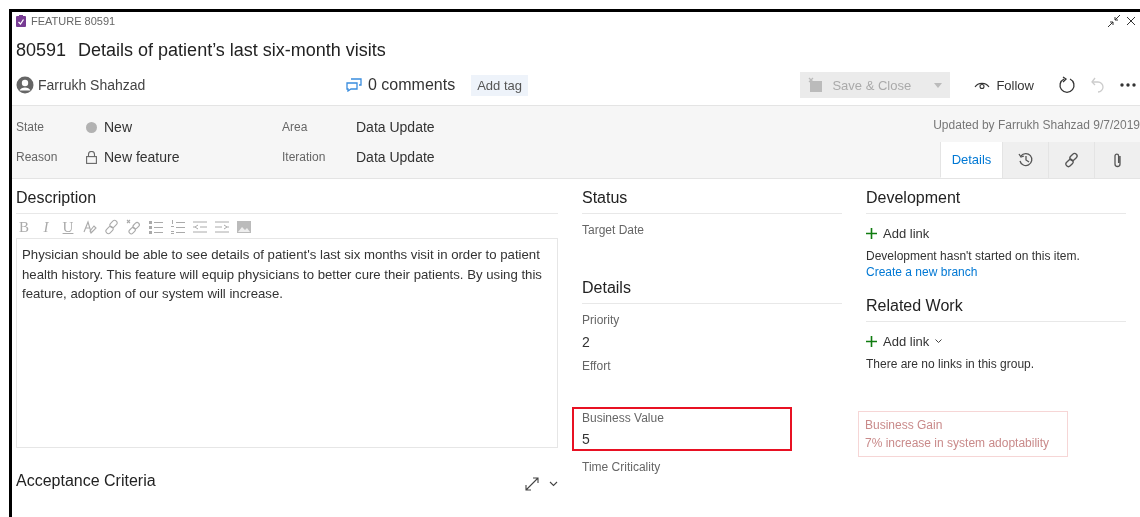 The image size is (1140, 517). I want to click on attachments-tab, so click(1117, 160).